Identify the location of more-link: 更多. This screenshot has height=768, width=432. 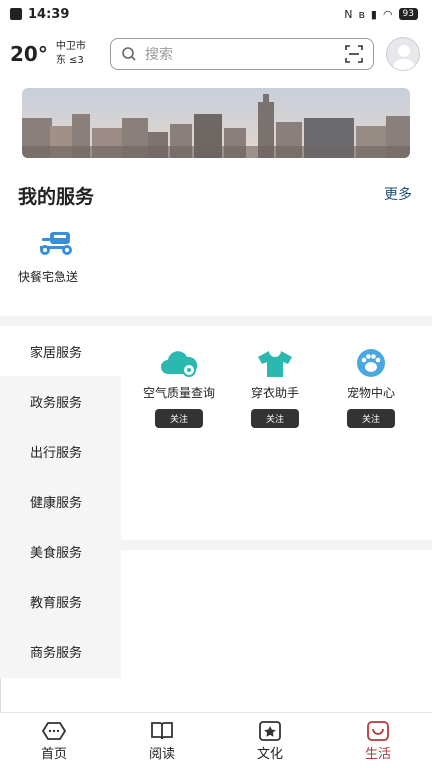
(398, 194).